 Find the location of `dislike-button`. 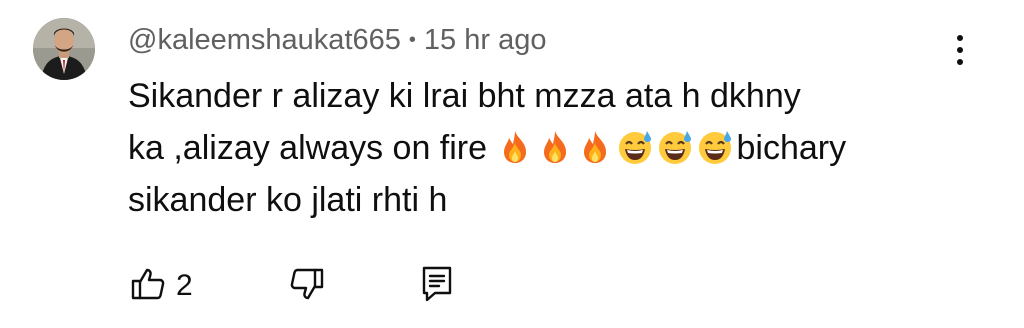

dislike-button is located at coordinates (307, 286).